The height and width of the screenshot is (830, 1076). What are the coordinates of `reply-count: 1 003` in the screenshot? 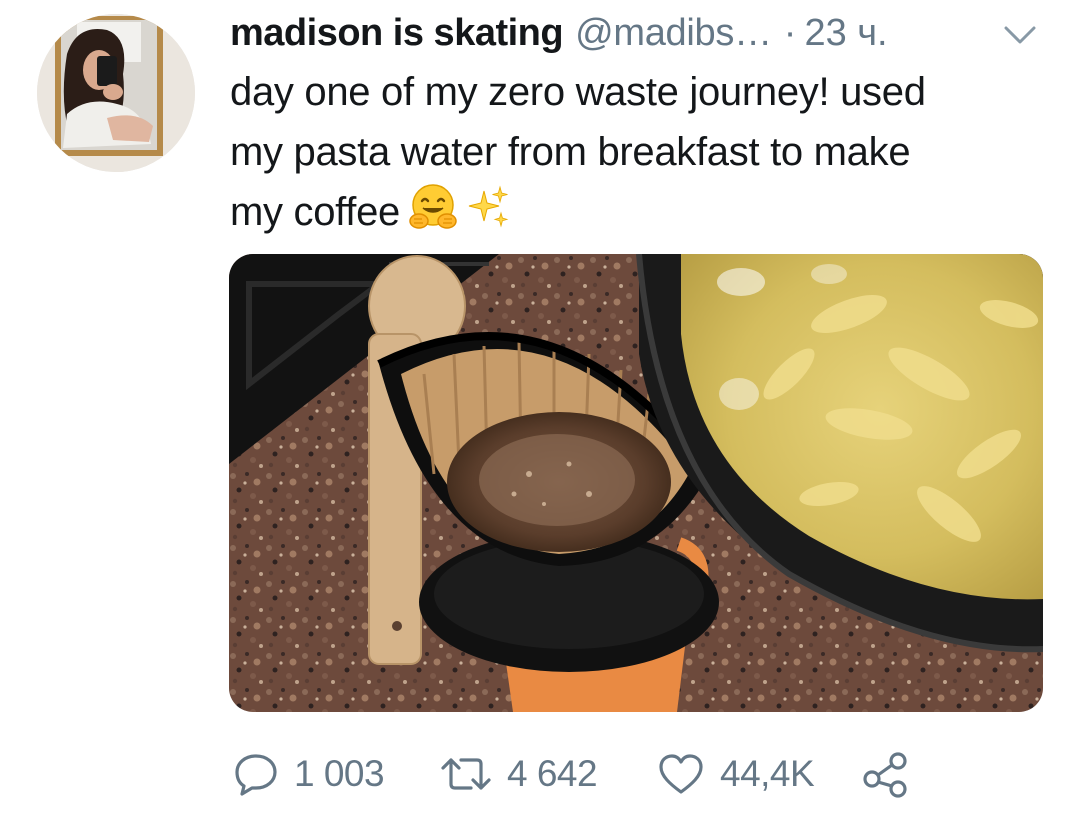 It's located at (339, 773).